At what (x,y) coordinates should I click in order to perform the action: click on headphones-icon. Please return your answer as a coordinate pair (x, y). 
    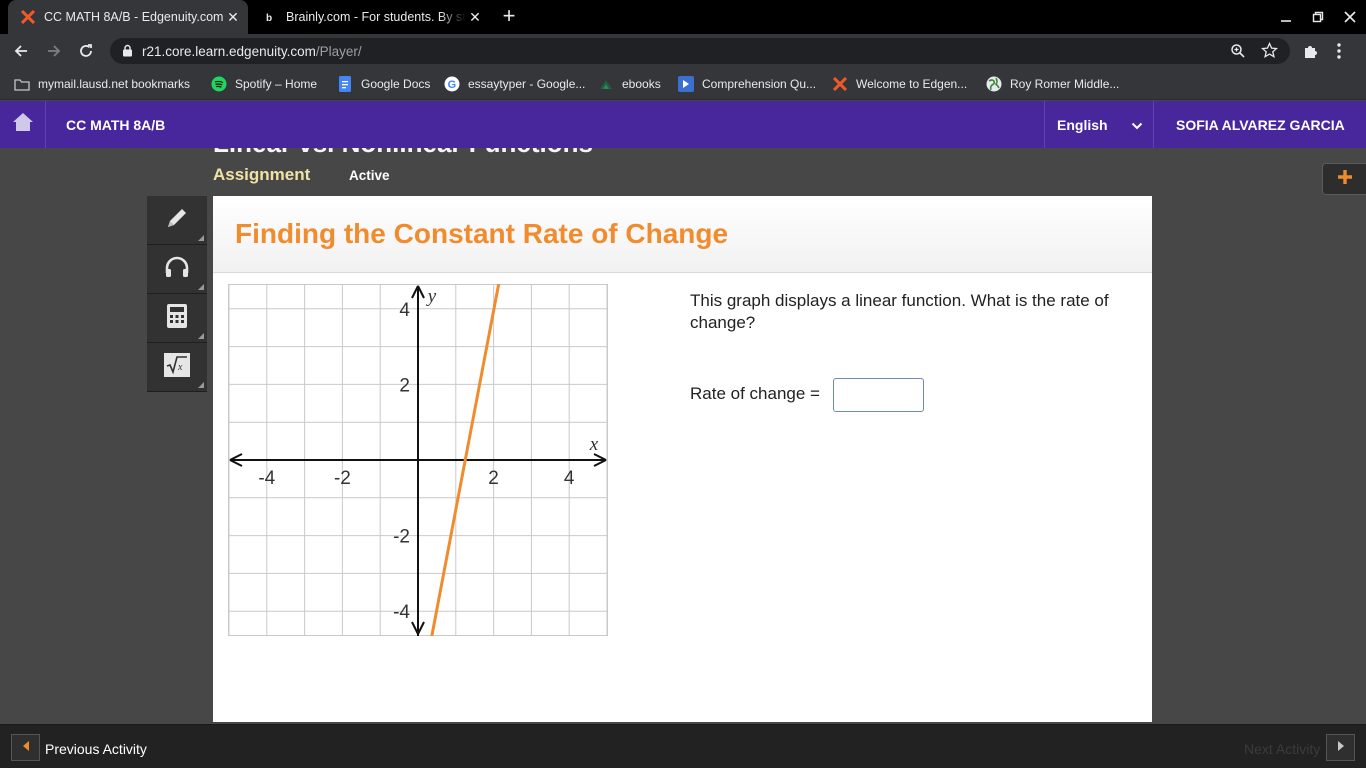
    Looking at the image, I should click on (177, 269).